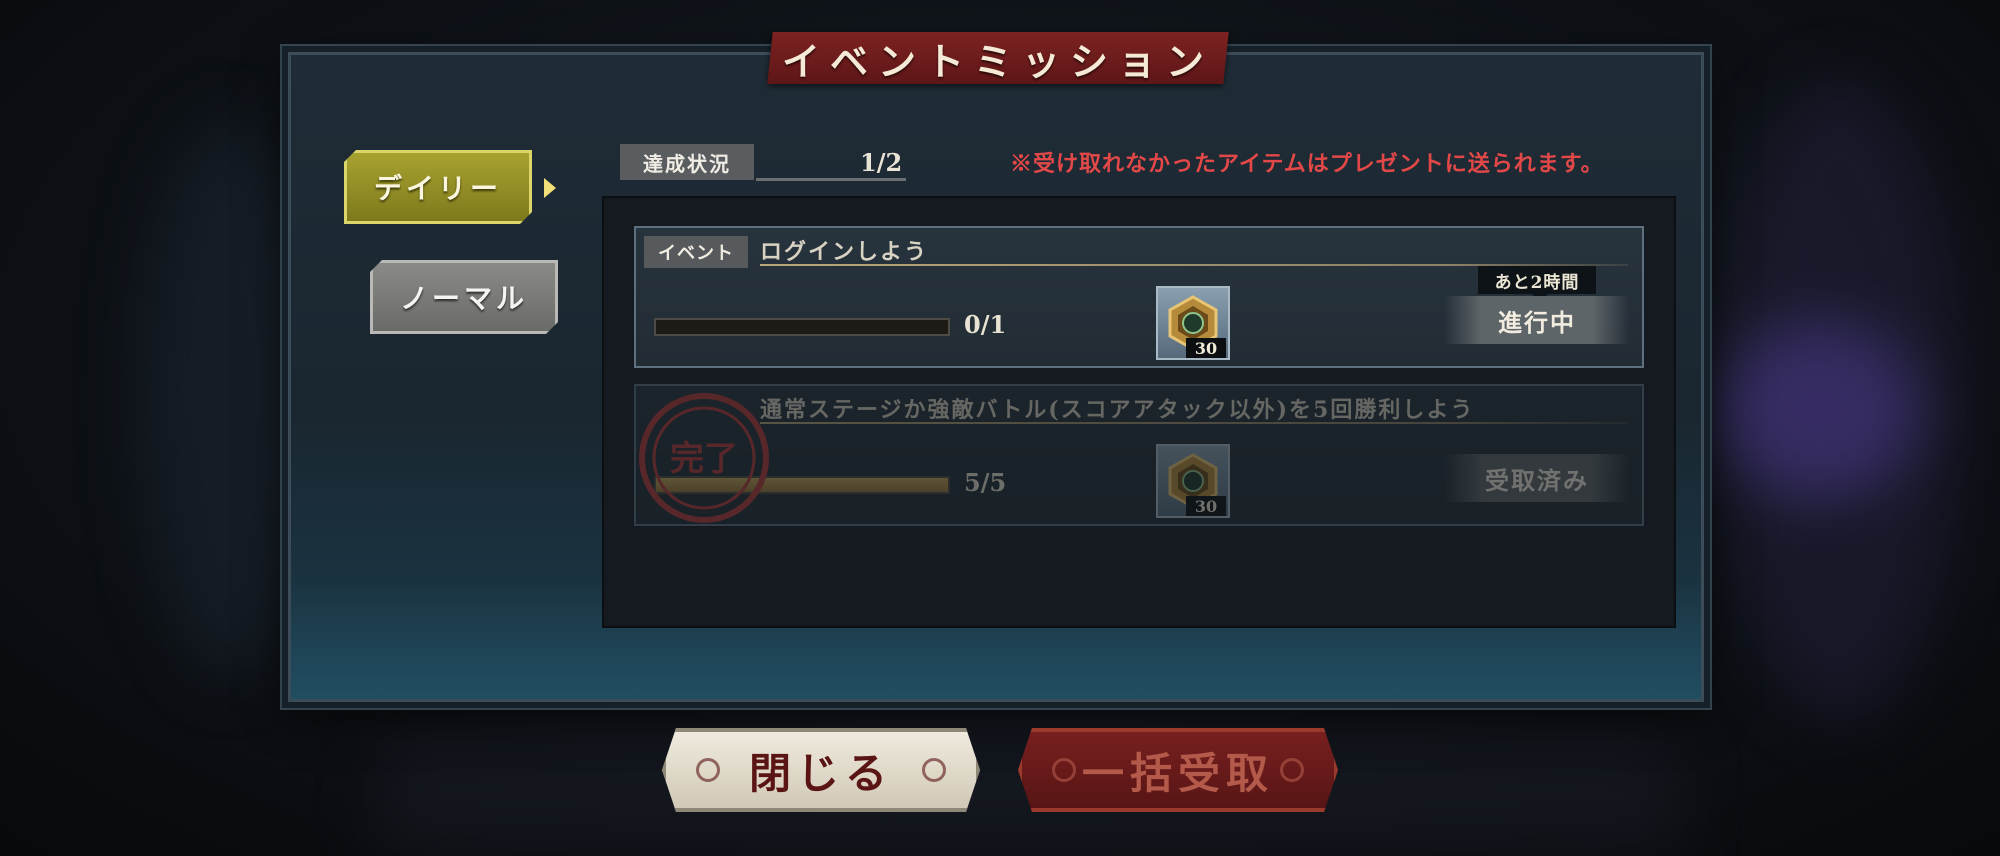 The image size is (2000, 856). I want to click on tab-normal: ノーマル, so click(464, 297).